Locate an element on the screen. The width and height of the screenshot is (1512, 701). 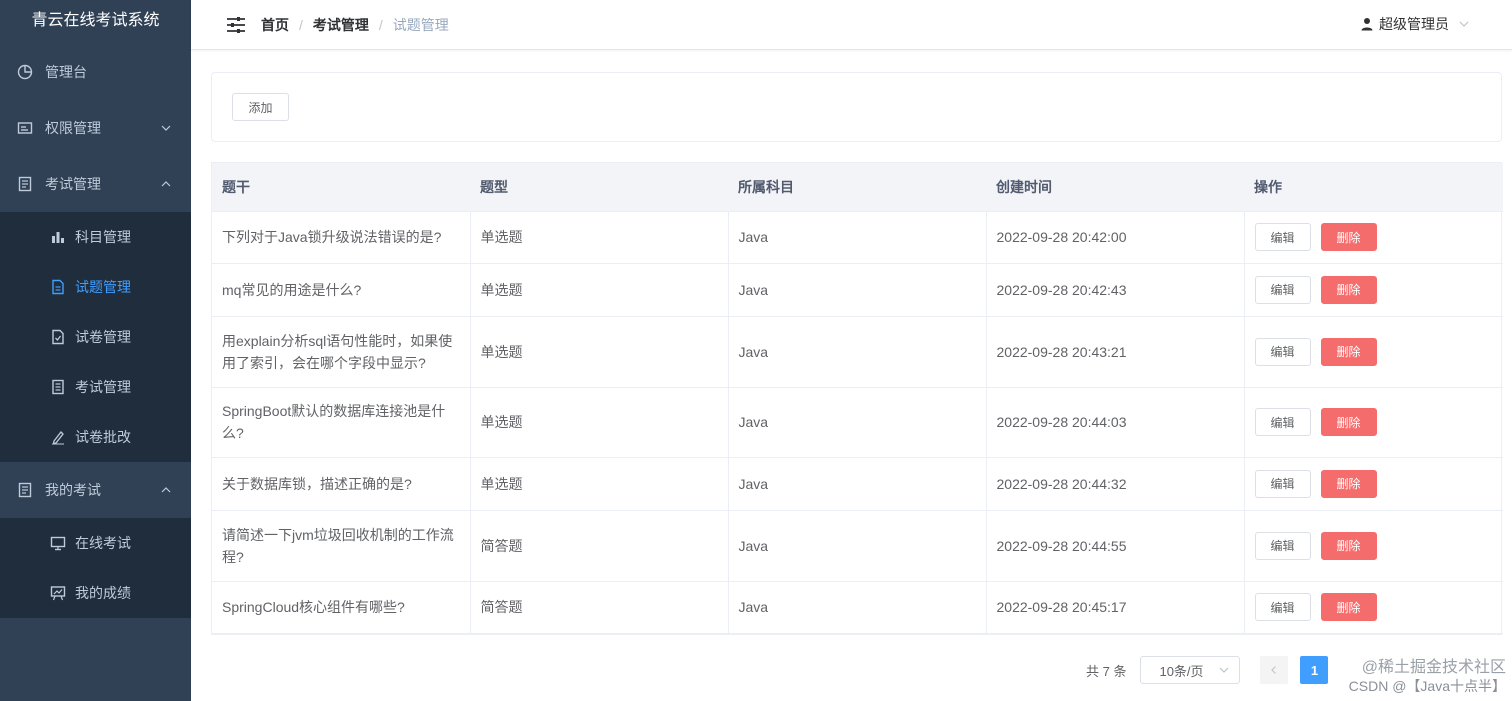
page-size-select: 10条/页 is located at coordinates (1190, 670).